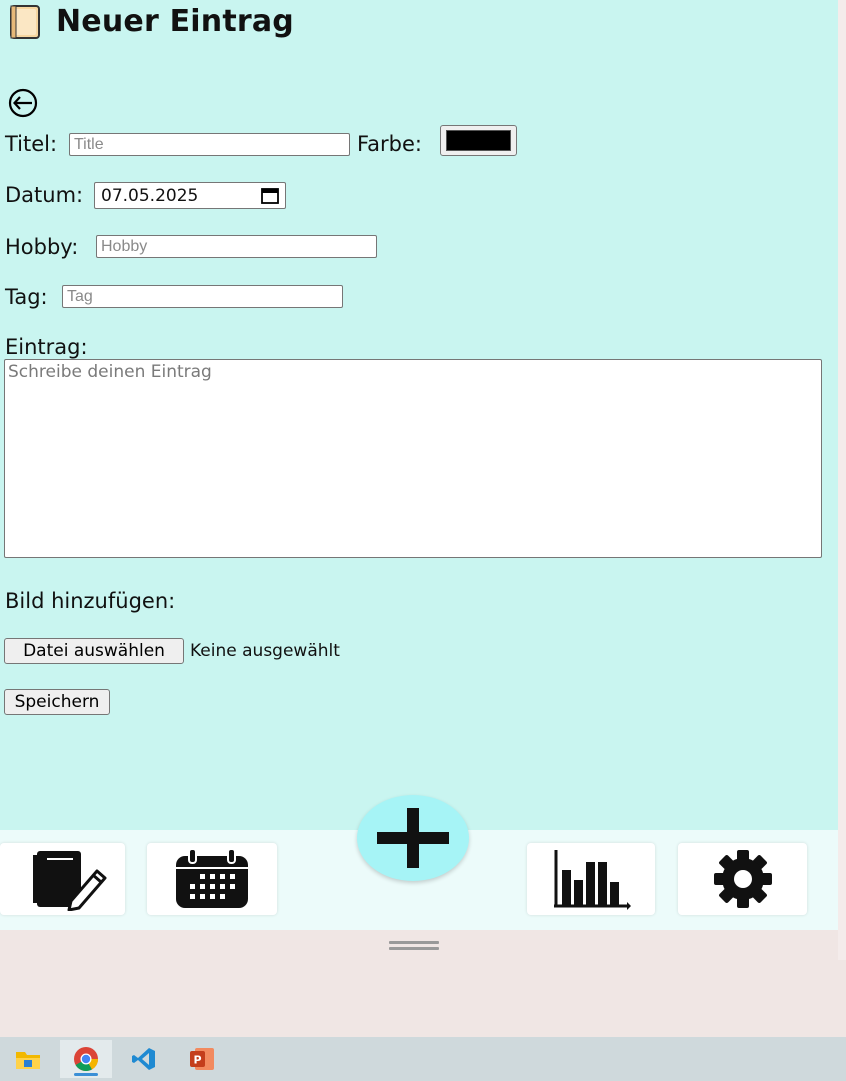 The width and height of the screenshot is (846, 1081). What do you see at coordinates (842, 480) in the screenshot?
I see `window-edge` at bounding box center [842, 480].